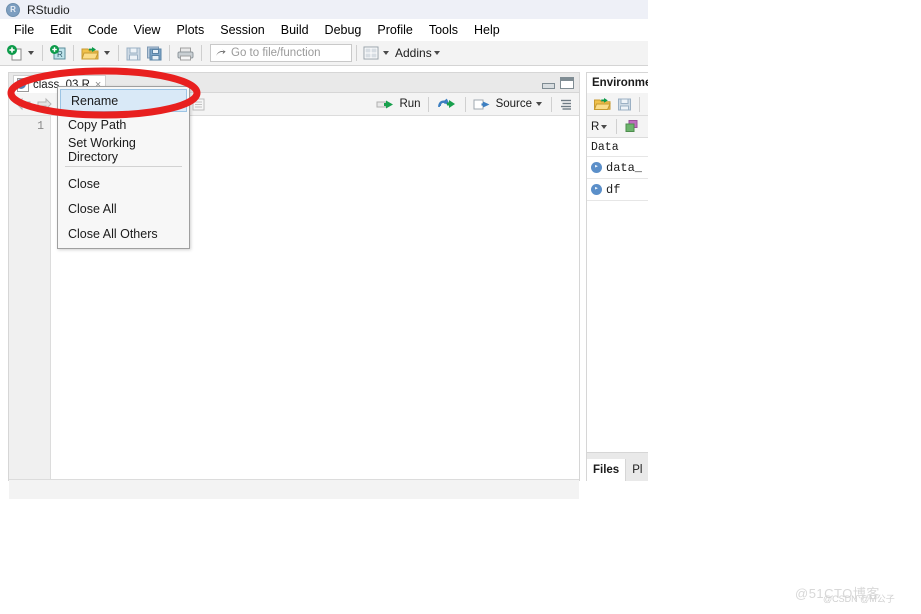 The height and width of the screenshot is (614, 921). Describe the element at coordinates (398, 104) in the screenshot. I see `run-button: Run` at that location.